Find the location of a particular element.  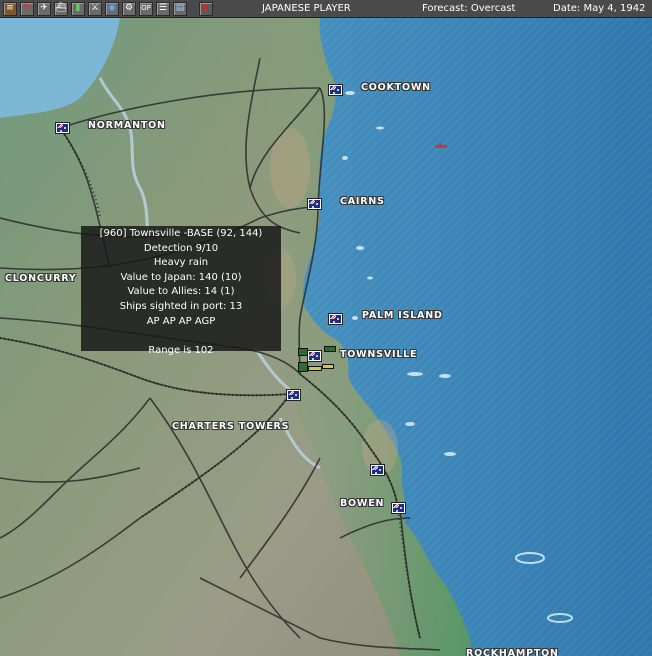

base-flag-bowen is located at coordinates (398, 508).